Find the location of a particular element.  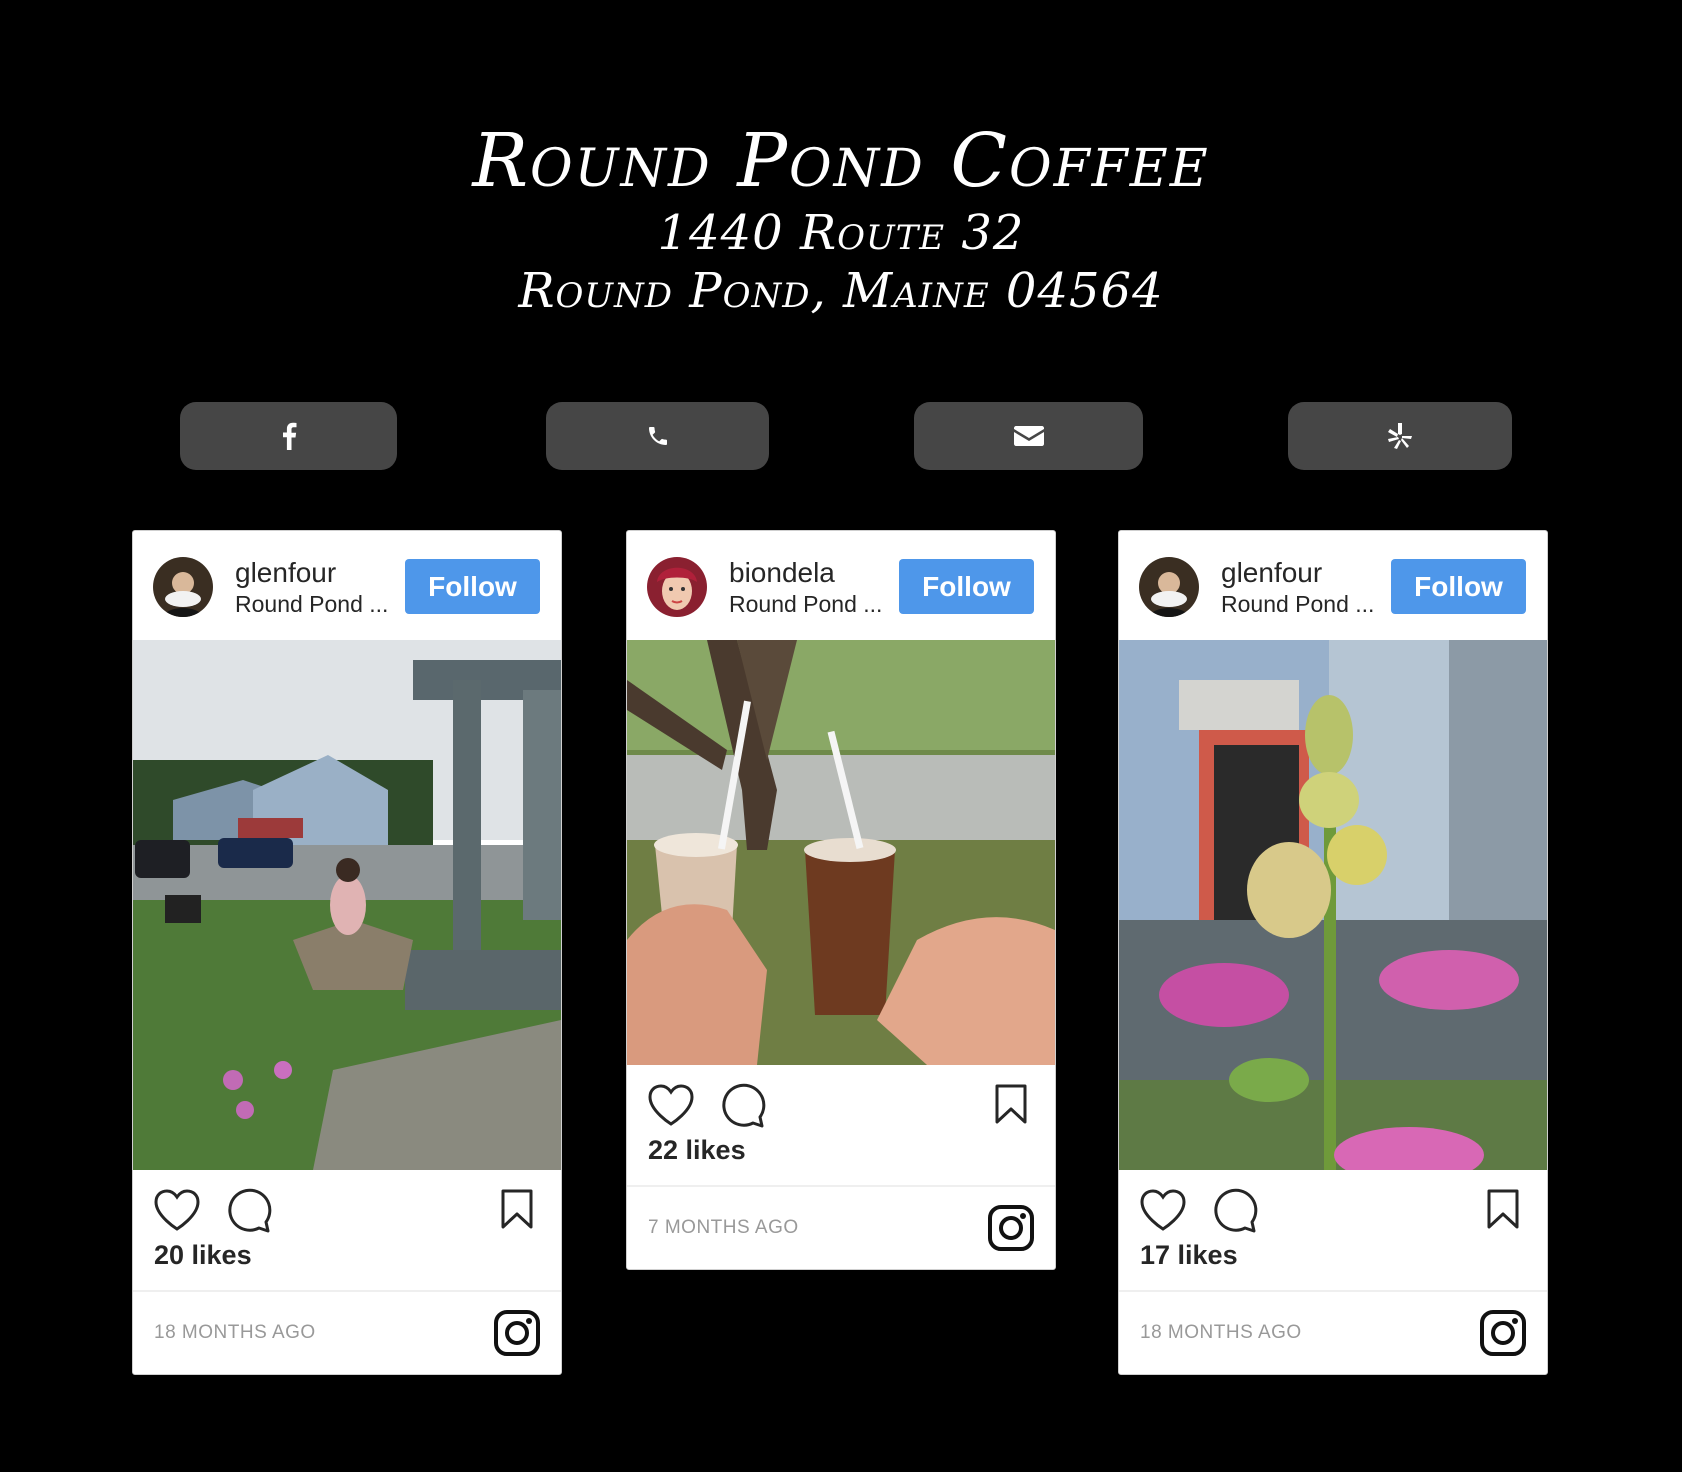

address-line-2: Round Pond, Maine 04564 is located at coordinates (841, 291).